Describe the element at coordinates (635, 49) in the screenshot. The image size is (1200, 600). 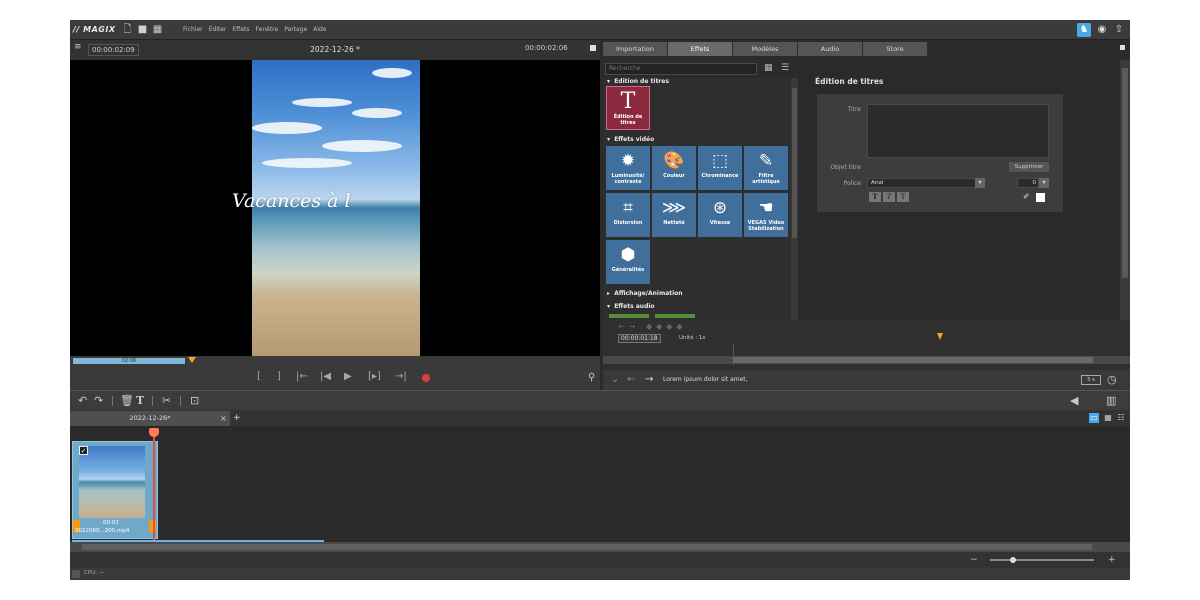
I see `tab-importation: Importation` at that location.